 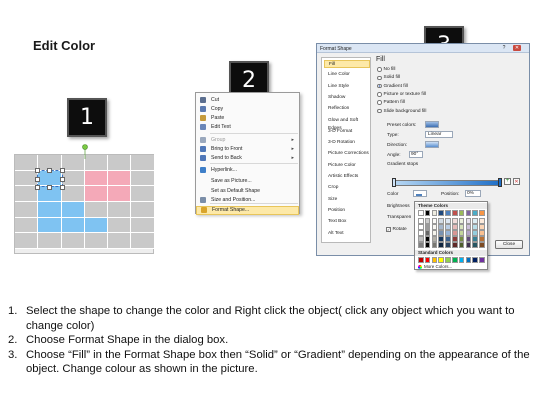 What do you see at coordinates (401, 94) in the screenshot?
I see `fill-option-radio: Picture or texture fill` at bounding box center [401, 94].